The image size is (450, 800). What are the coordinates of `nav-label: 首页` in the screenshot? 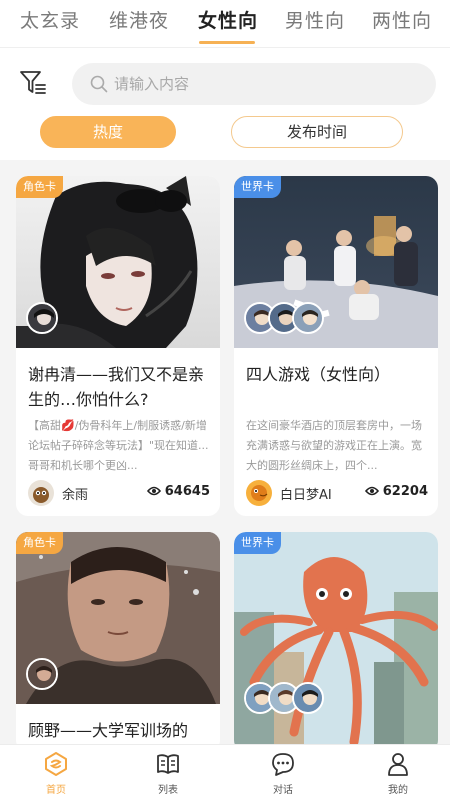 It's located at (56, 790).